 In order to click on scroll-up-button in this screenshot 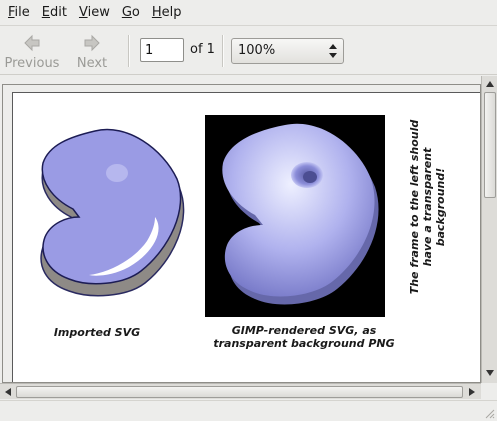, I will do `click(490, 84)`.